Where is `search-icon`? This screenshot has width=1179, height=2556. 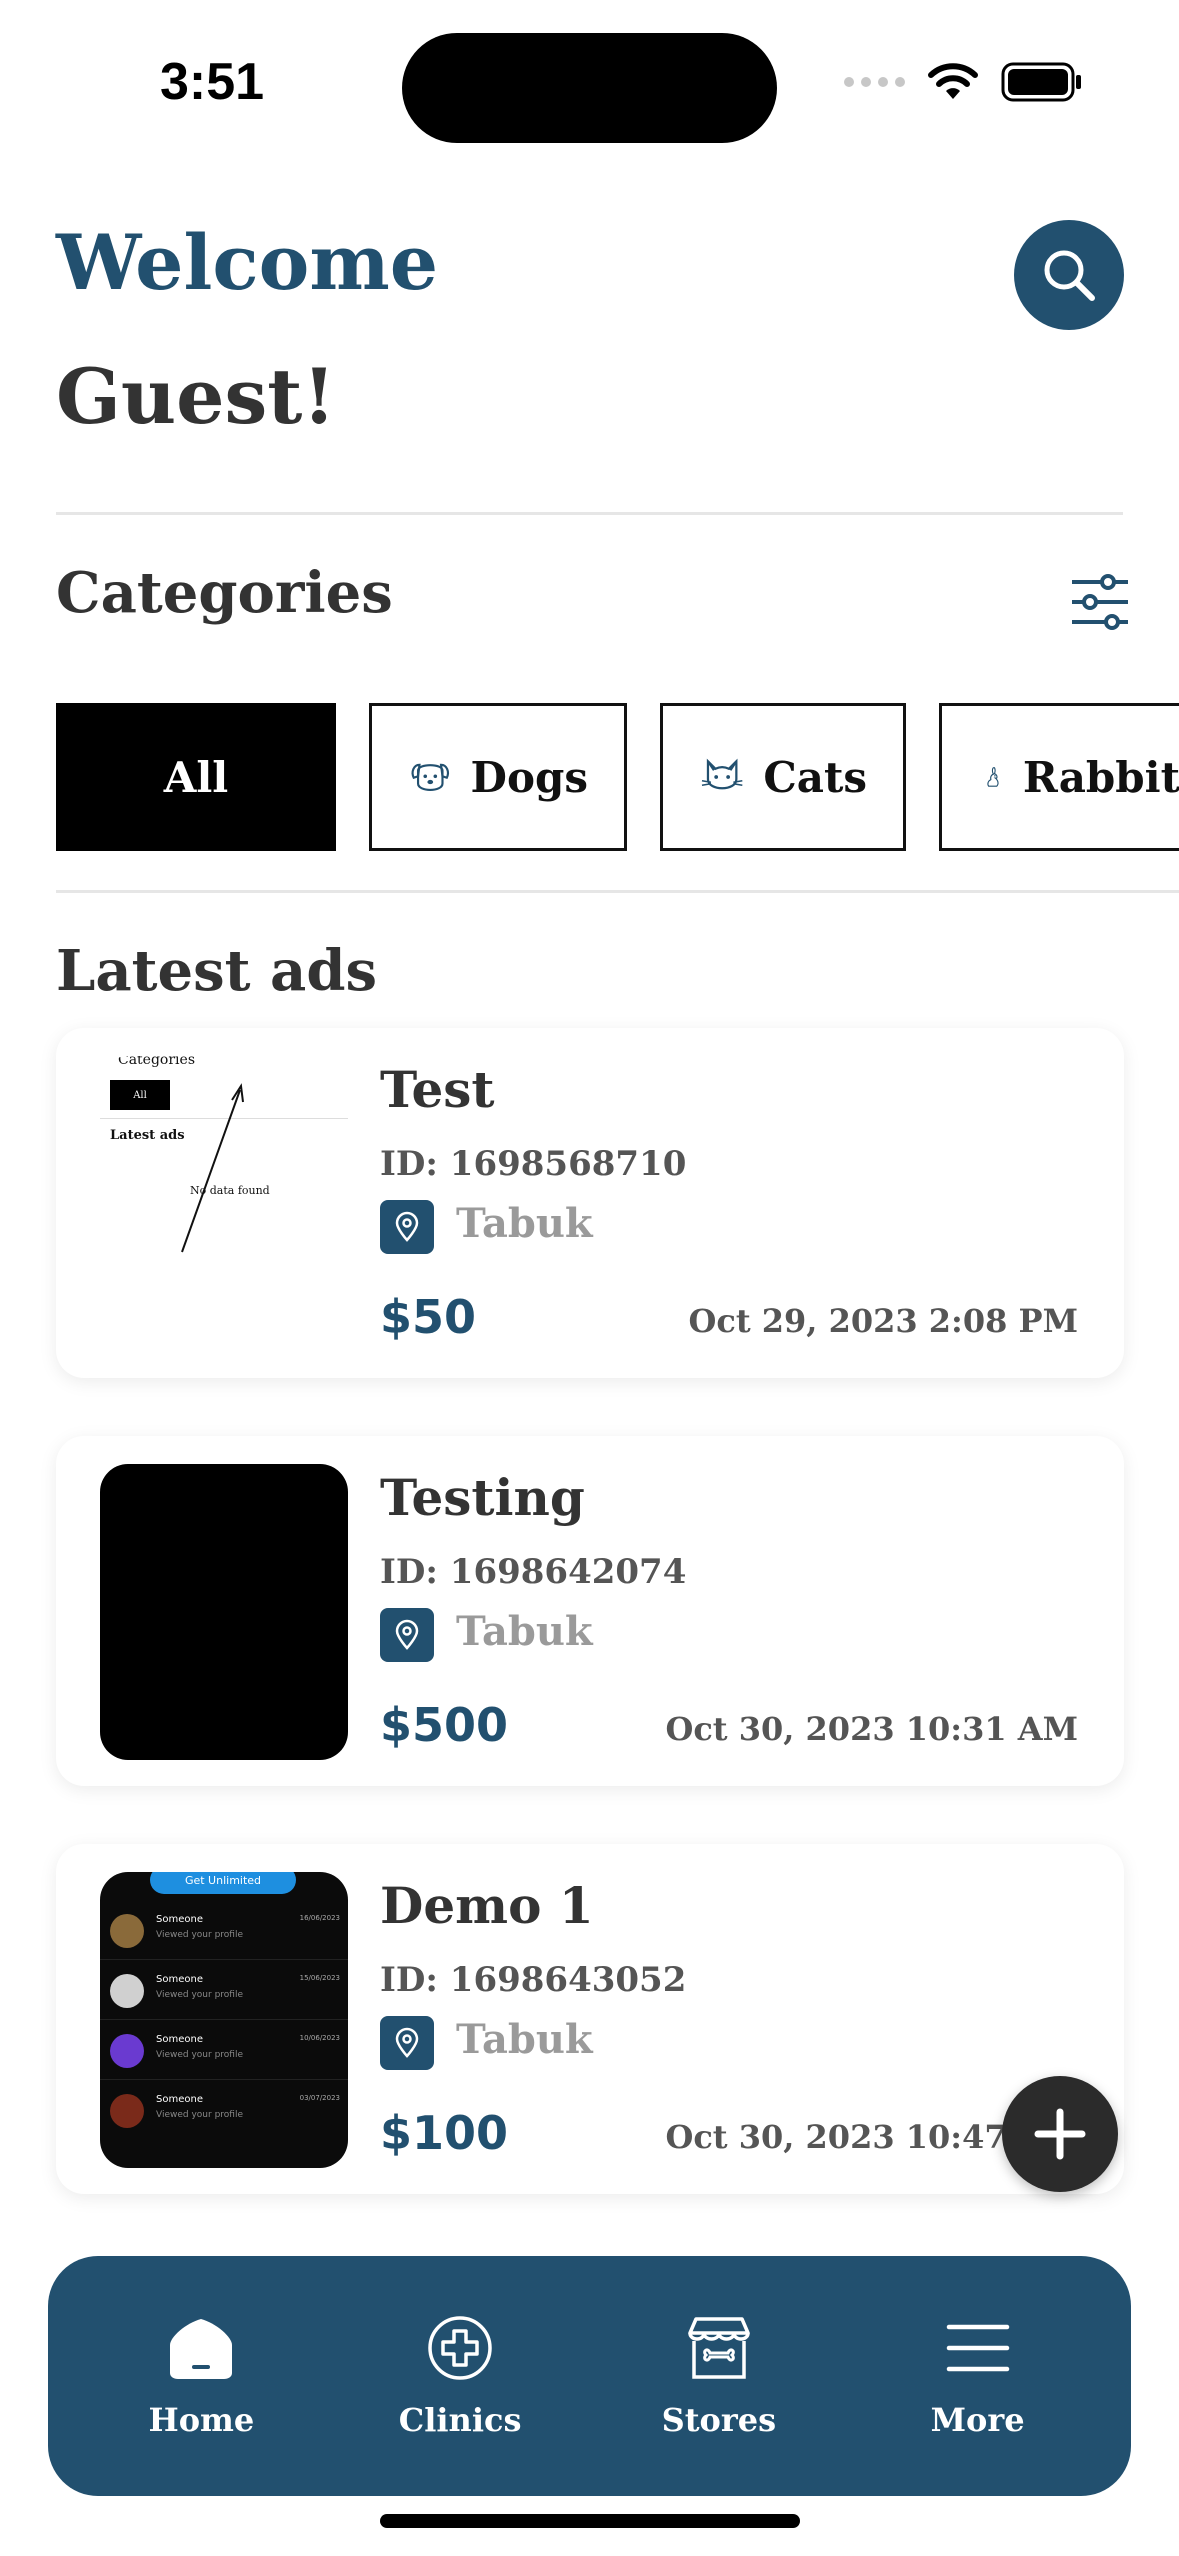
search-icon is located at coordinates (1069, 275).